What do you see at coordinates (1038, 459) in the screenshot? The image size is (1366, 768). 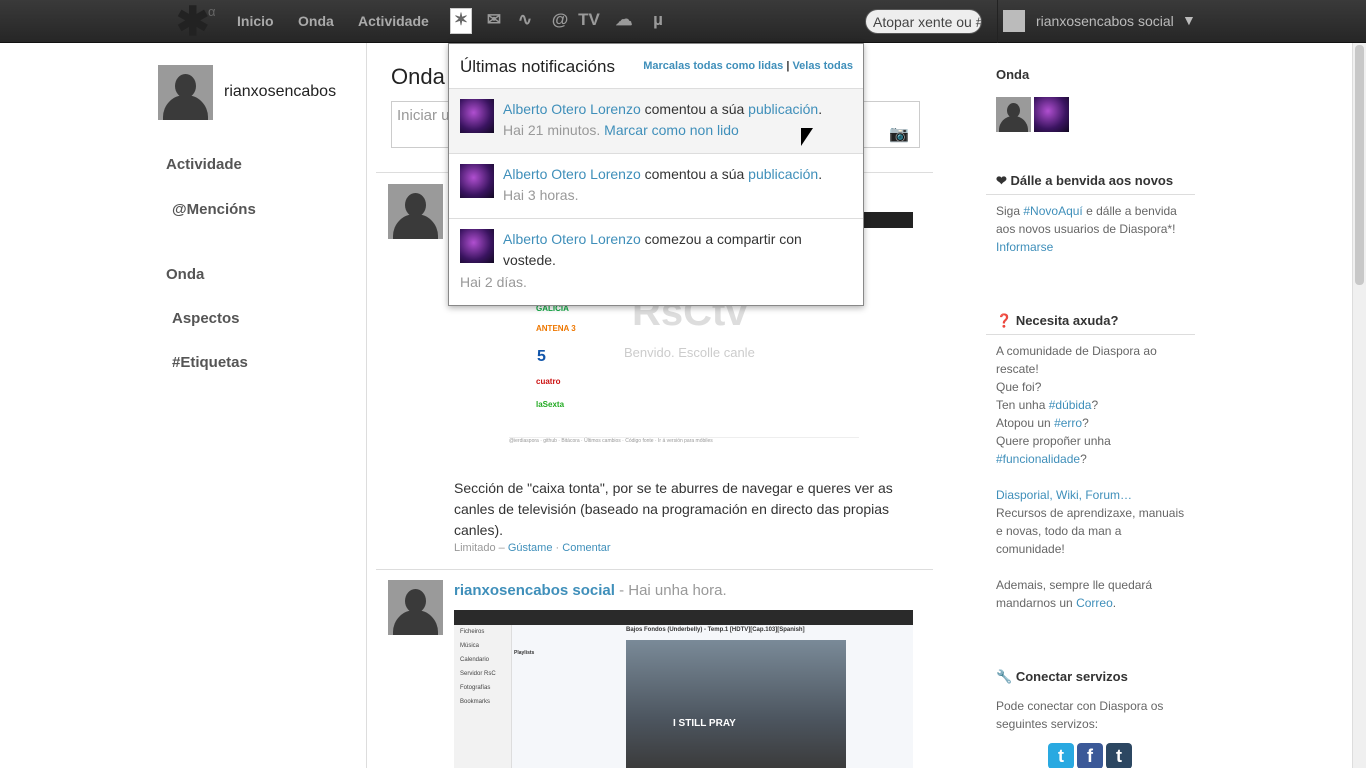 I see `feature-tag-link: #funcionalidade` at bounding box center [1038, 459].